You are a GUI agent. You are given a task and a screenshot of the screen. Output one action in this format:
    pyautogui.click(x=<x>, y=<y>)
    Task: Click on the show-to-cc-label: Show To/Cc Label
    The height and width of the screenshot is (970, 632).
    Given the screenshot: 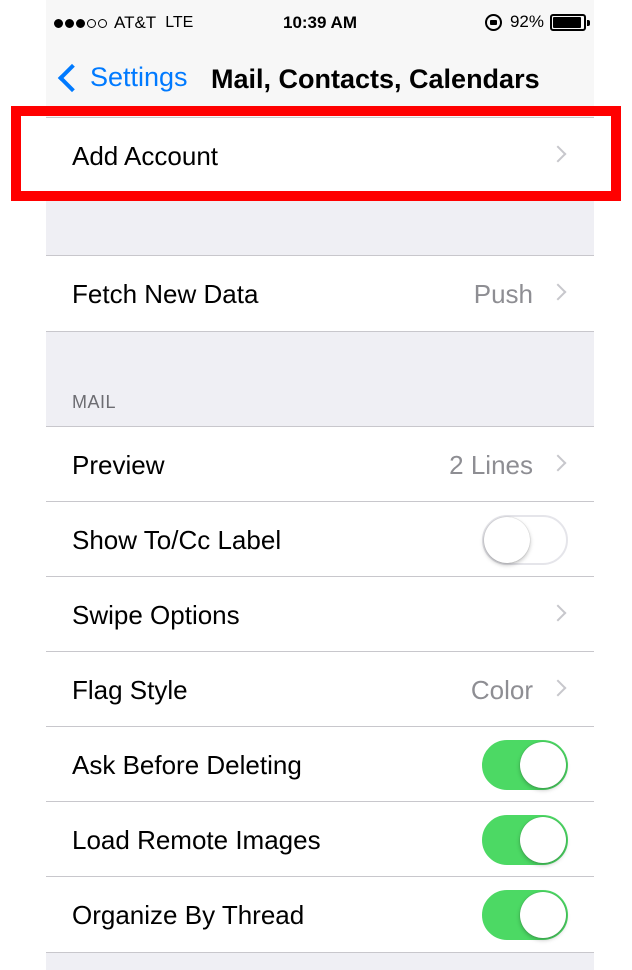 What is the action you would take?
    pyautogui.click(x=177, y=540)
    